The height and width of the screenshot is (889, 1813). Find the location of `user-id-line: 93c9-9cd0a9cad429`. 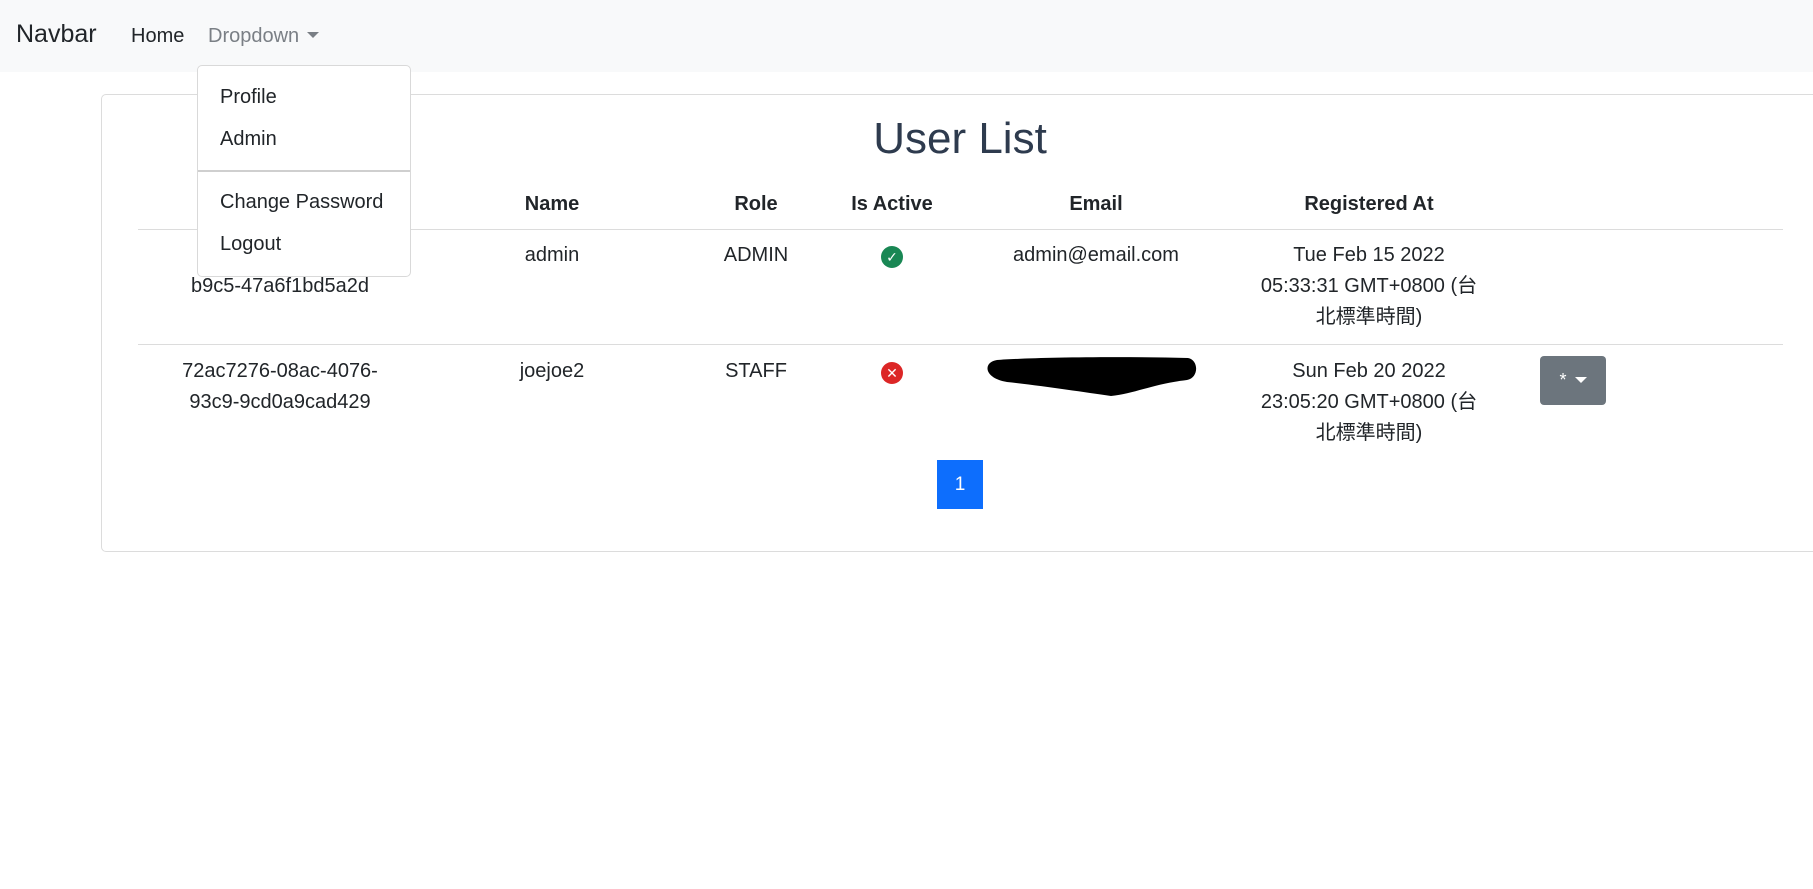

user-id-line: 93c9-9cd0a9cad429 is located at coordinates (280, 402).